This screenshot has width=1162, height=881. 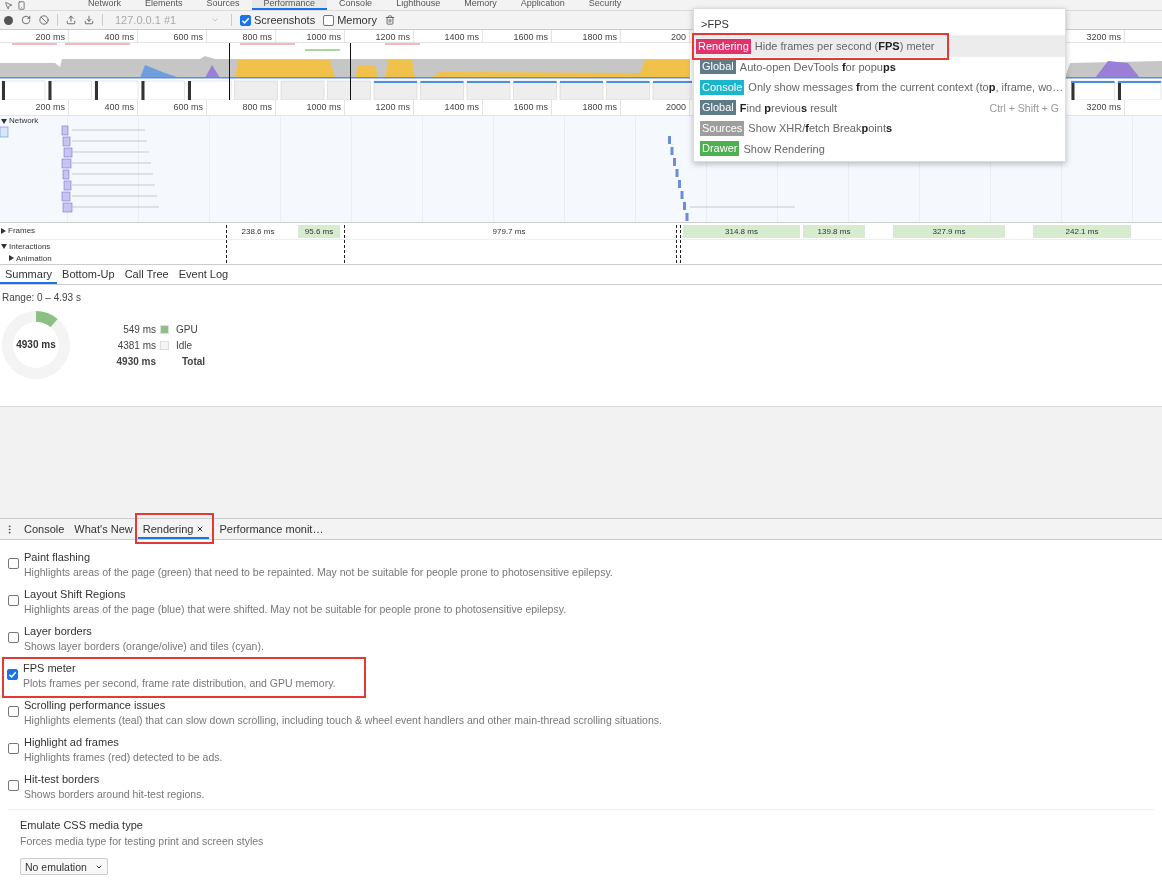 What do you see at coordinates (103, 107) in the screenshot?
I see `time-tick-label: 400 ms` at bounding box center [103, 107].